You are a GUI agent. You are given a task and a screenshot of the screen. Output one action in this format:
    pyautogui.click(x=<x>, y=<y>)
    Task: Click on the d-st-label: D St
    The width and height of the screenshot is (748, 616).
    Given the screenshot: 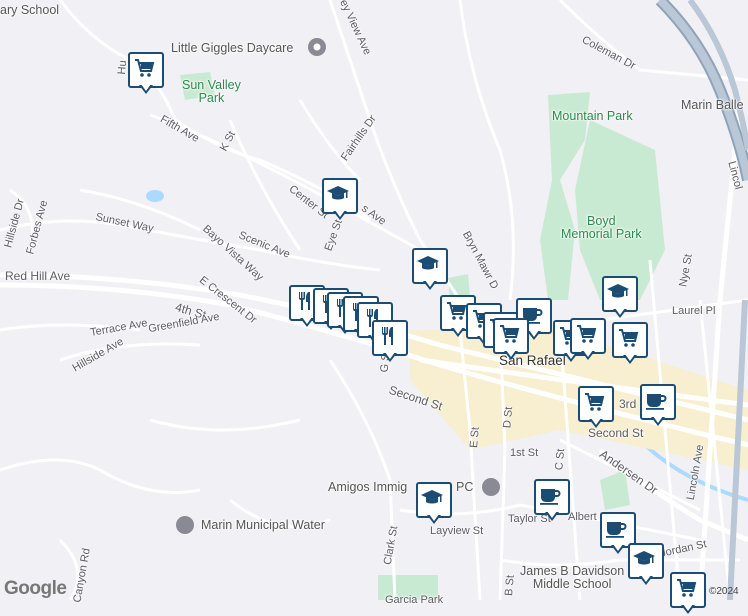 What is the action you would take?
    pyautogui.click(x=508, y=417)
    